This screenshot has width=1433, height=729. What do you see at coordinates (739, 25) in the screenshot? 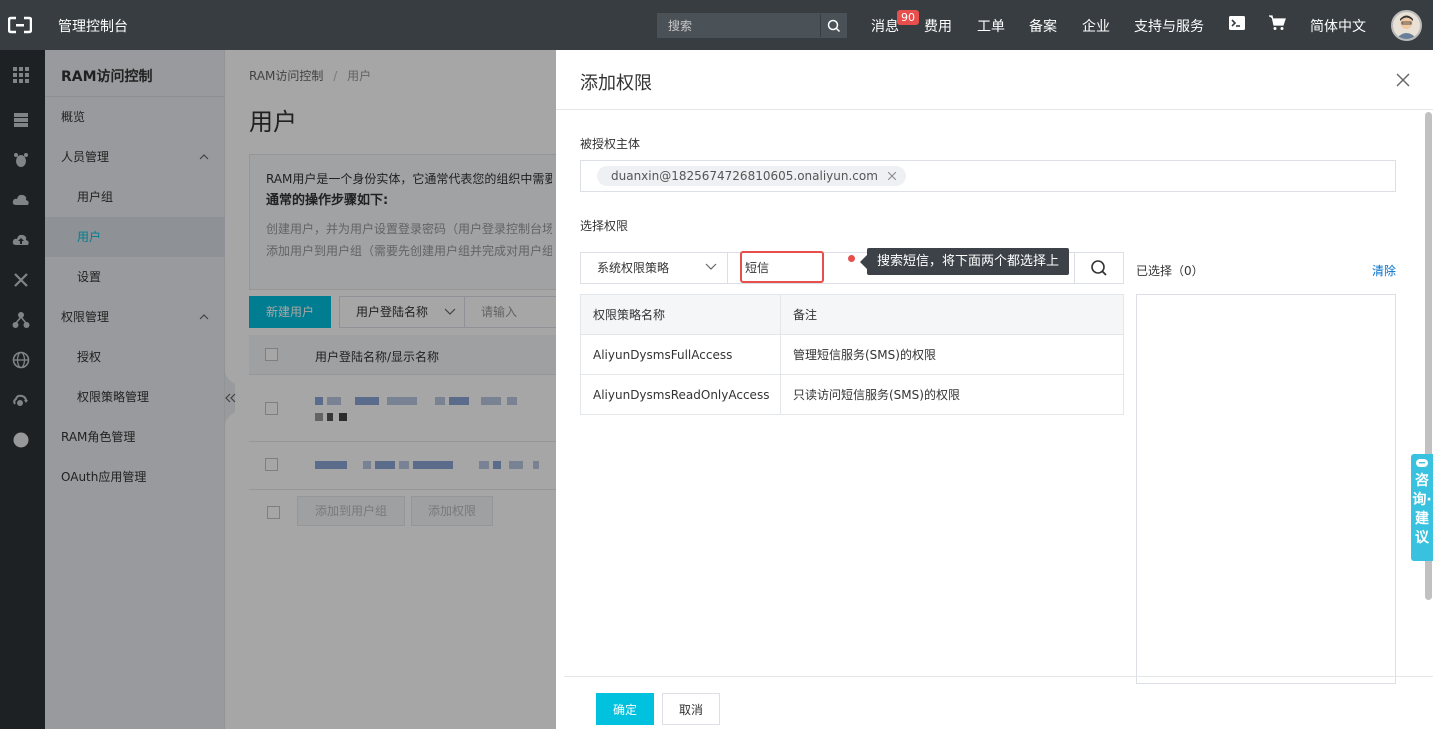
I see `top-search-input` at bounding box center [739, 25].